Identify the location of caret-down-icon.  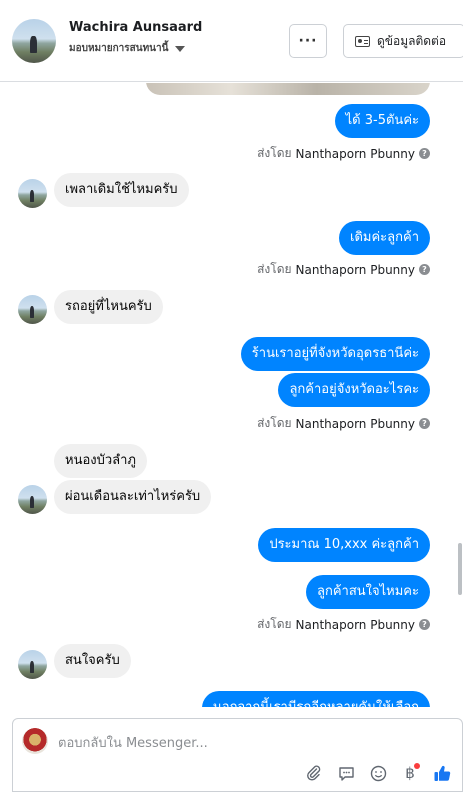
(180, 48).